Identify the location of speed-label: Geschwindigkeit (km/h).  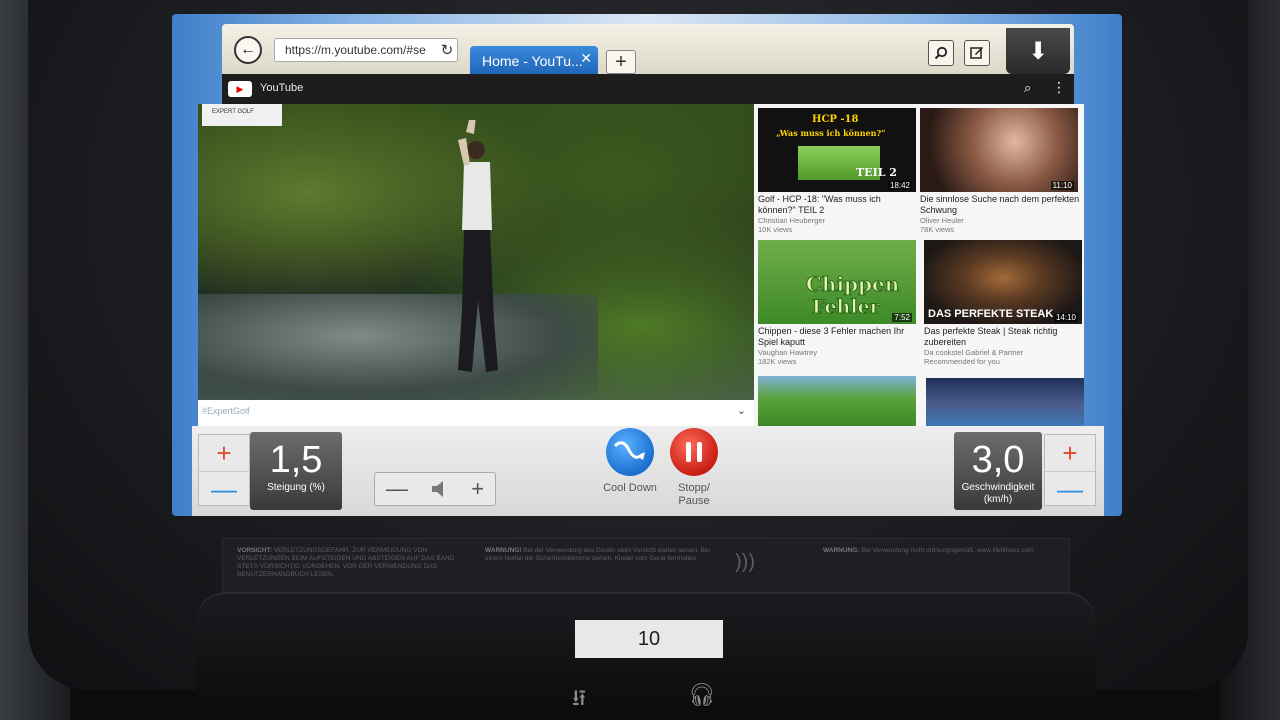
(998, 493).